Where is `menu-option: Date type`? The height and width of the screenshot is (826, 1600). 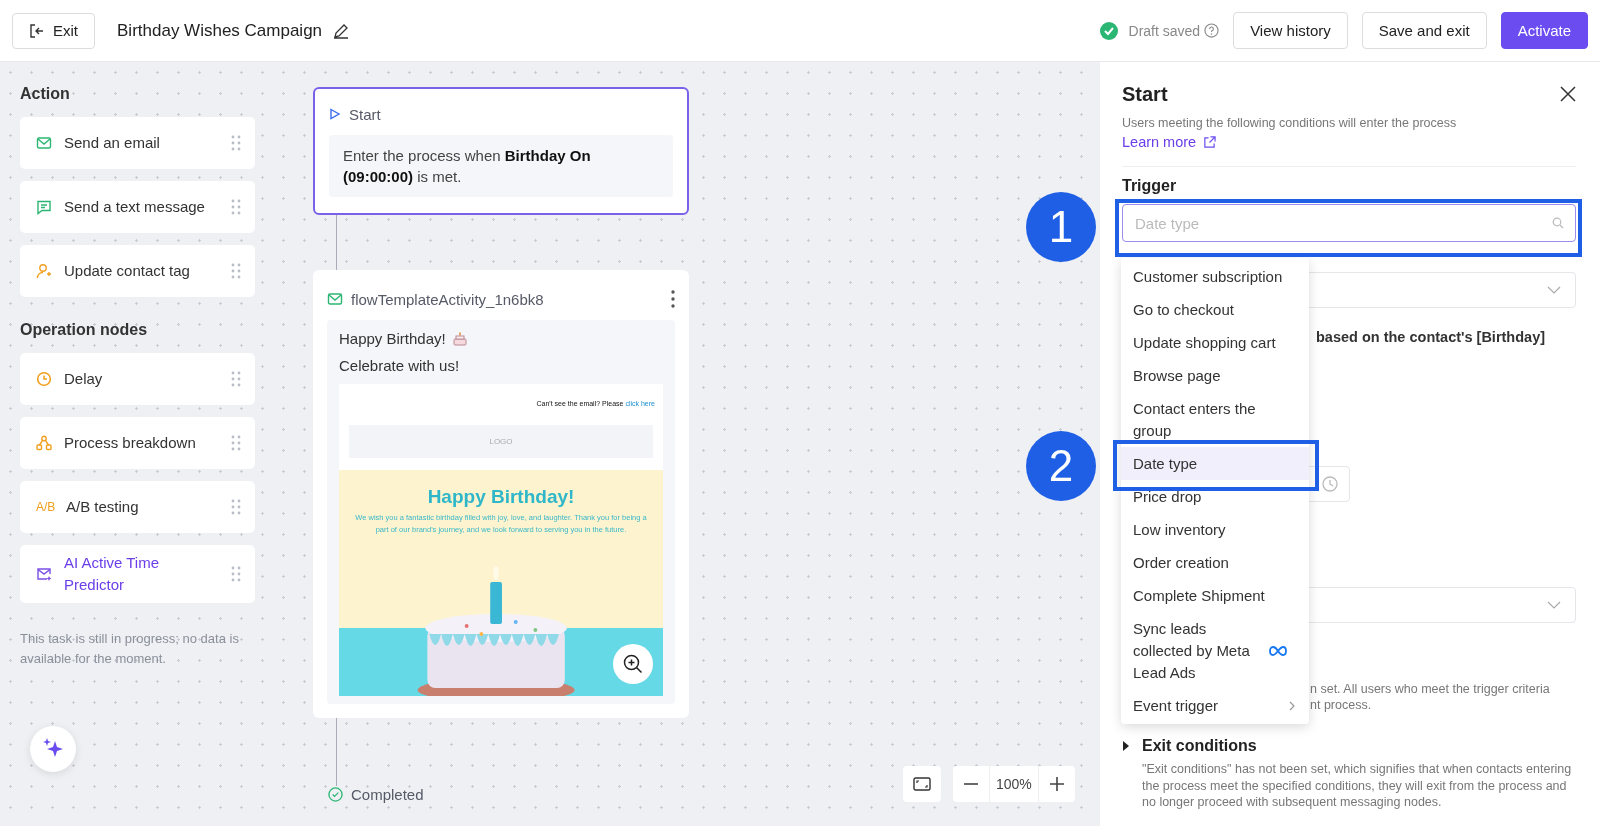
menu-option: Date type is located at coordinates (1215, 463).